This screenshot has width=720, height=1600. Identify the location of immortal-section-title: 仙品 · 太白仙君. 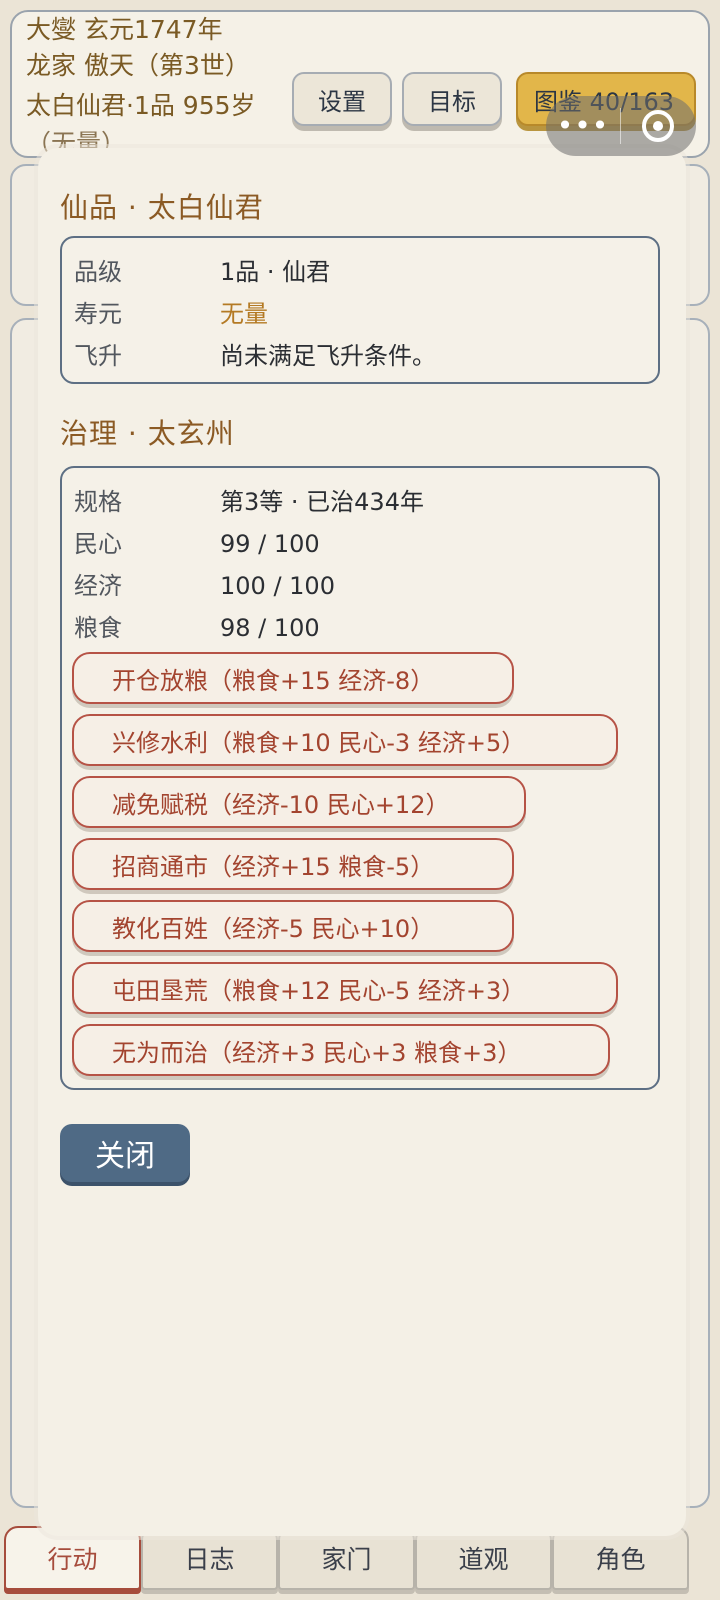
(162, 207).